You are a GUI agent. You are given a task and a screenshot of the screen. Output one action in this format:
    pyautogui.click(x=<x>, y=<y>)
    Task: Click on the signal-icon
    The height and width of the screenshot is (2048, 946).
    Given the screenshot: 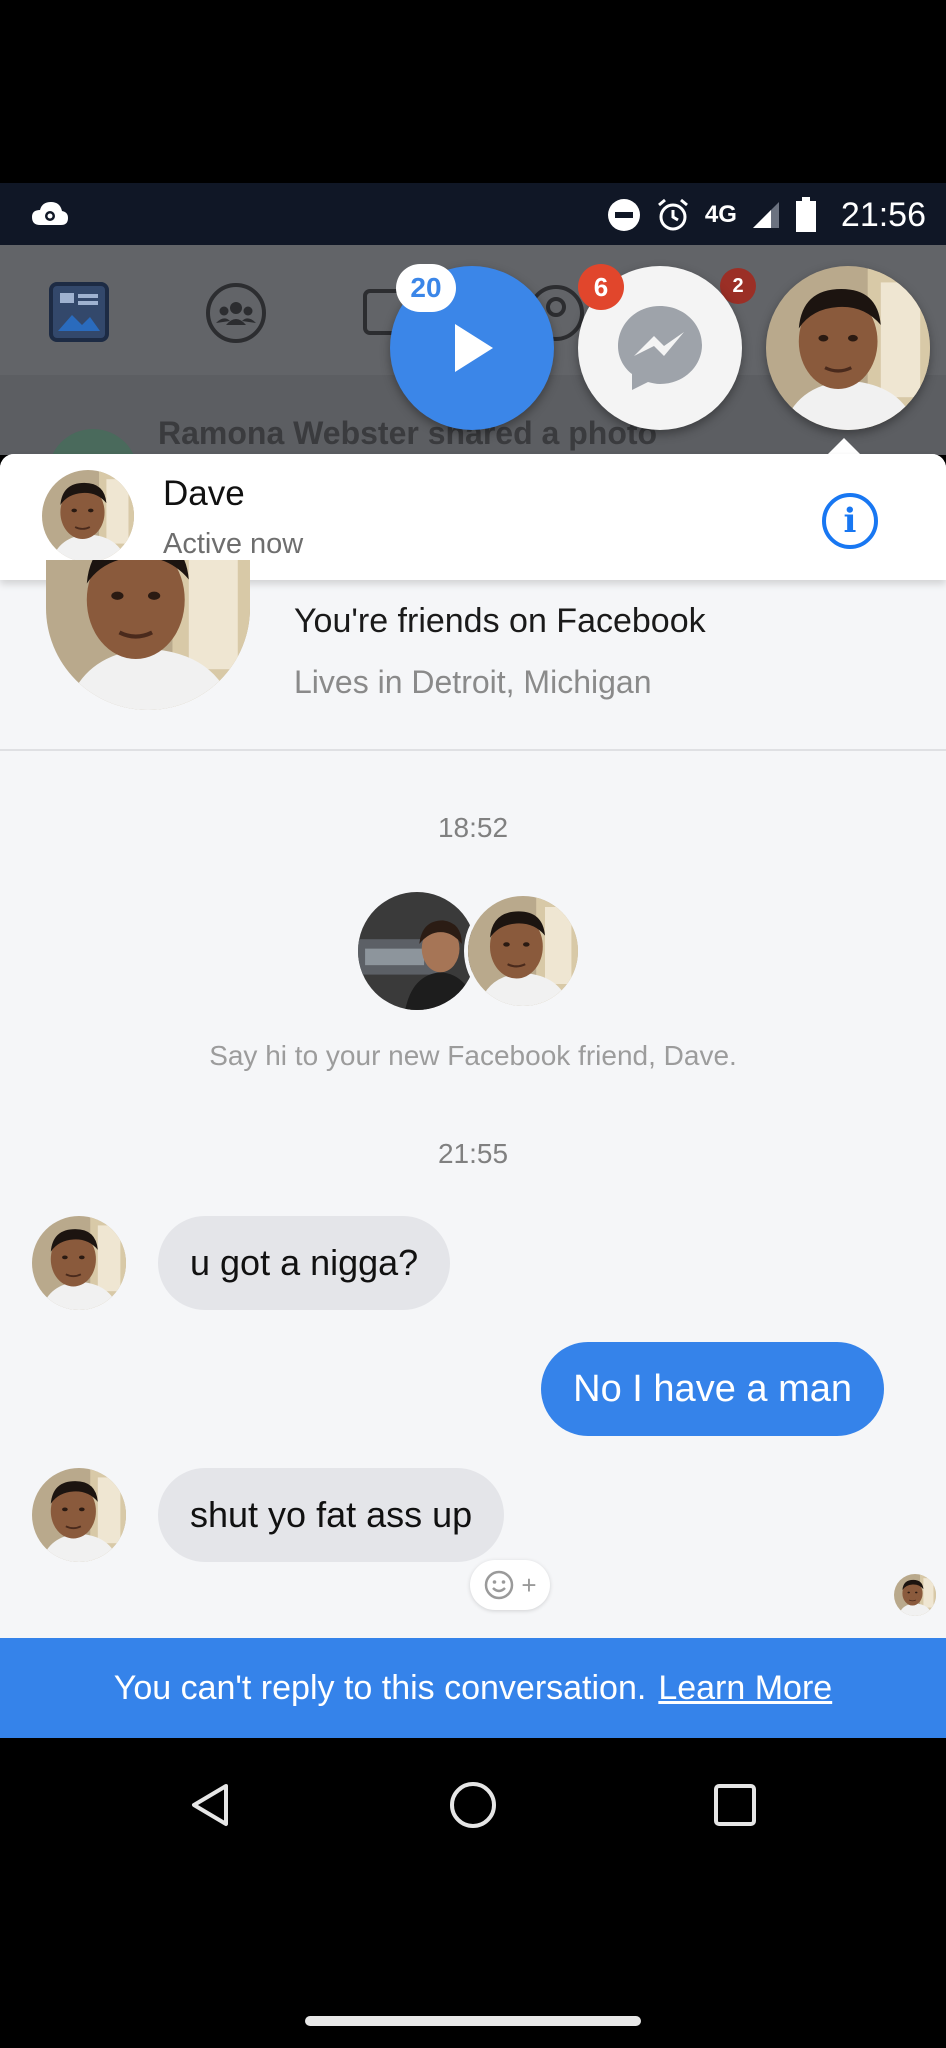 What is the action you would take?
    pyautogui.click(x=765, y=215)
    